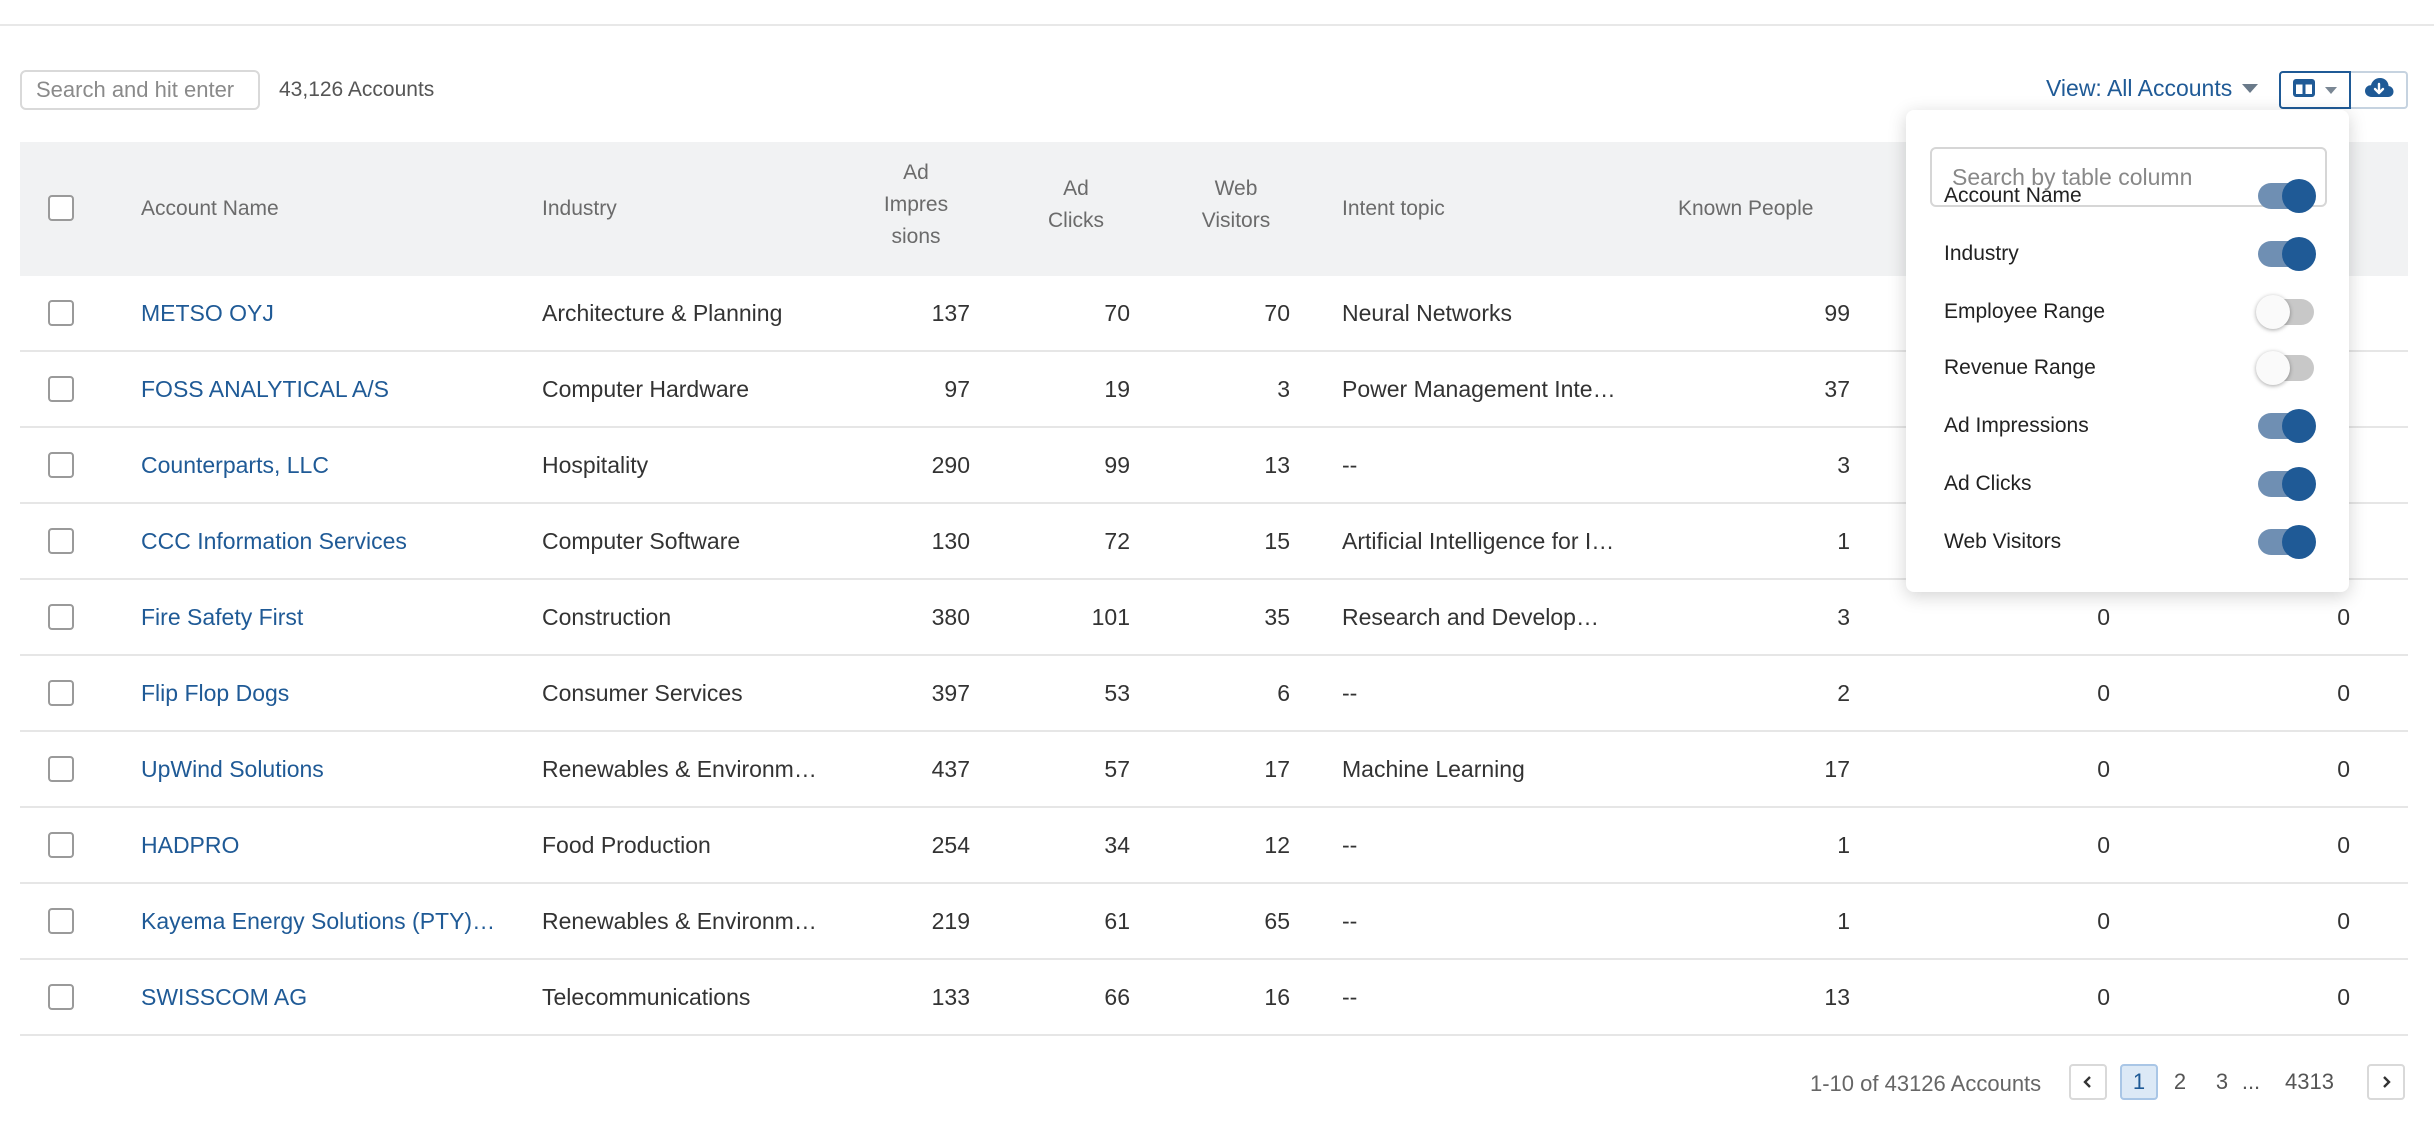  Describe the element at coordinates (2379, 90) in the screenshot. I see `download-button` at that location.